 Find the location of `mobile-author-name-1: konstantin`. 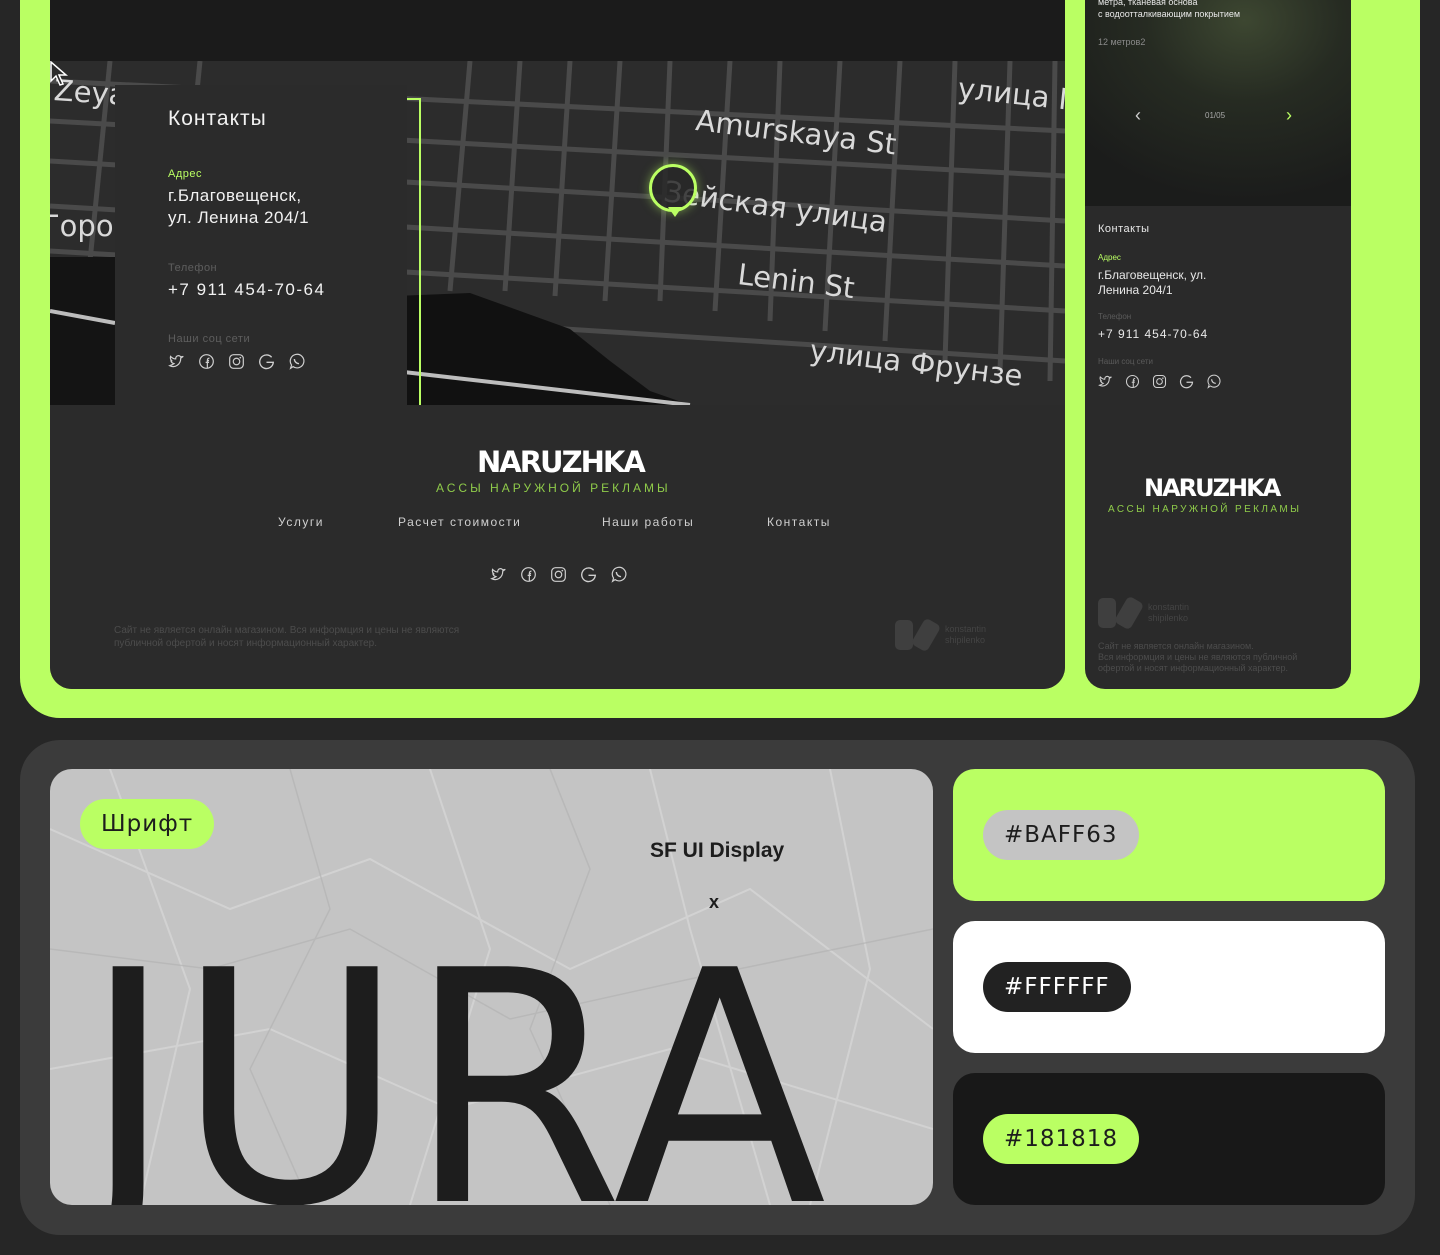

mobile-author-name-1: konstantin is located at coordinates (1169, 607).